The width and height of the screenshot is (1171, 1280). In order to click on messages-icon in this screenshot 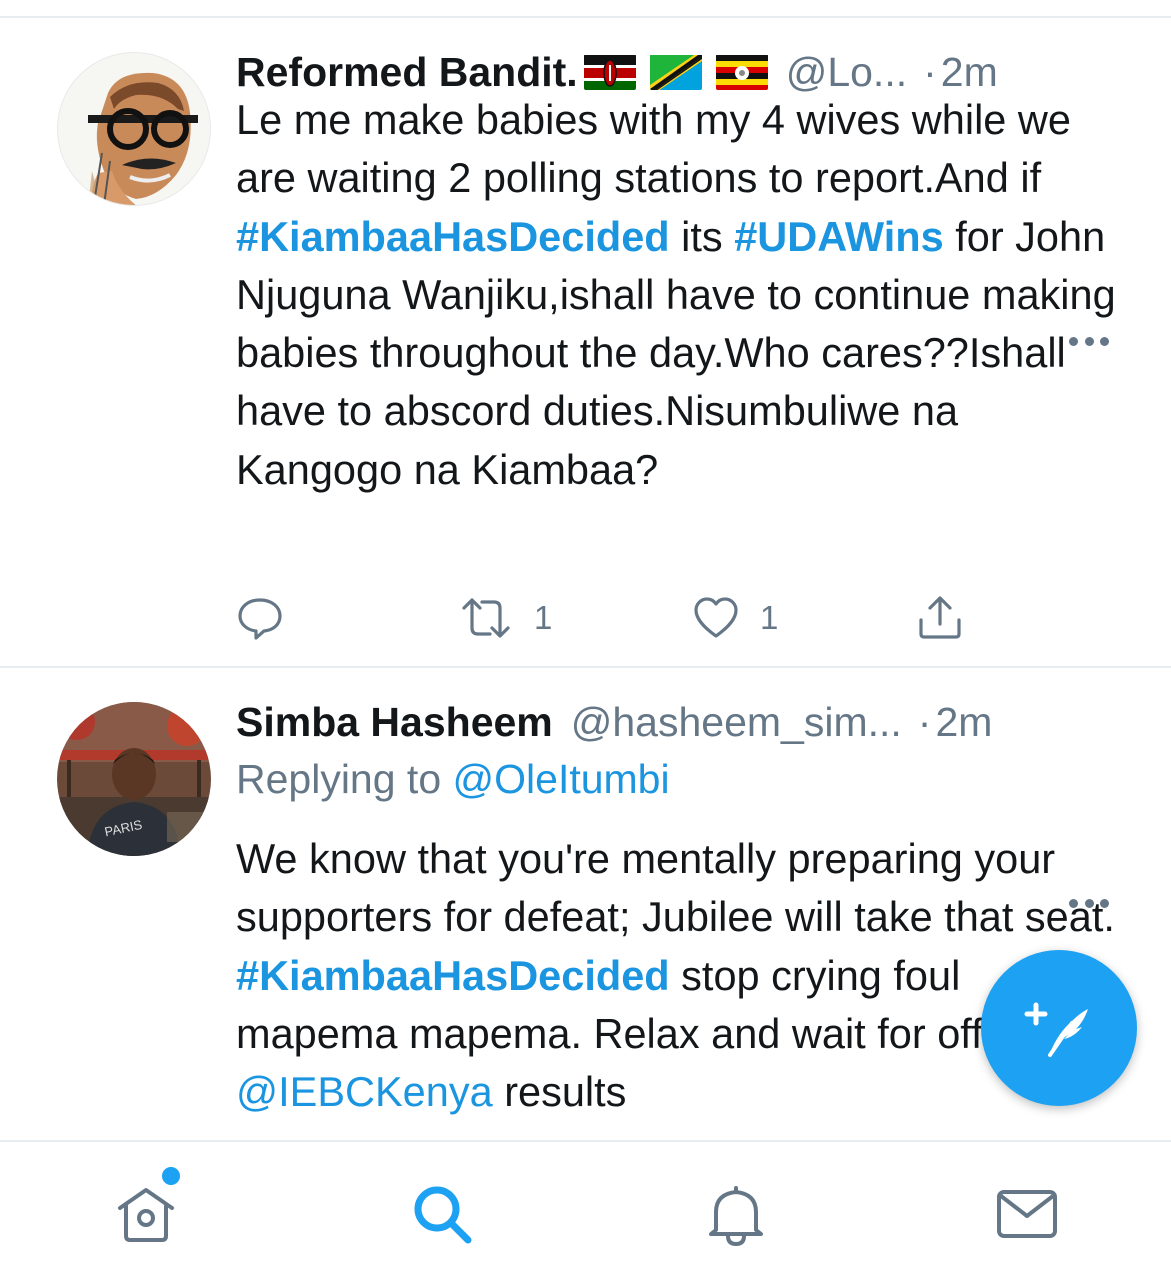, I will do `click(1027, 1214)`.